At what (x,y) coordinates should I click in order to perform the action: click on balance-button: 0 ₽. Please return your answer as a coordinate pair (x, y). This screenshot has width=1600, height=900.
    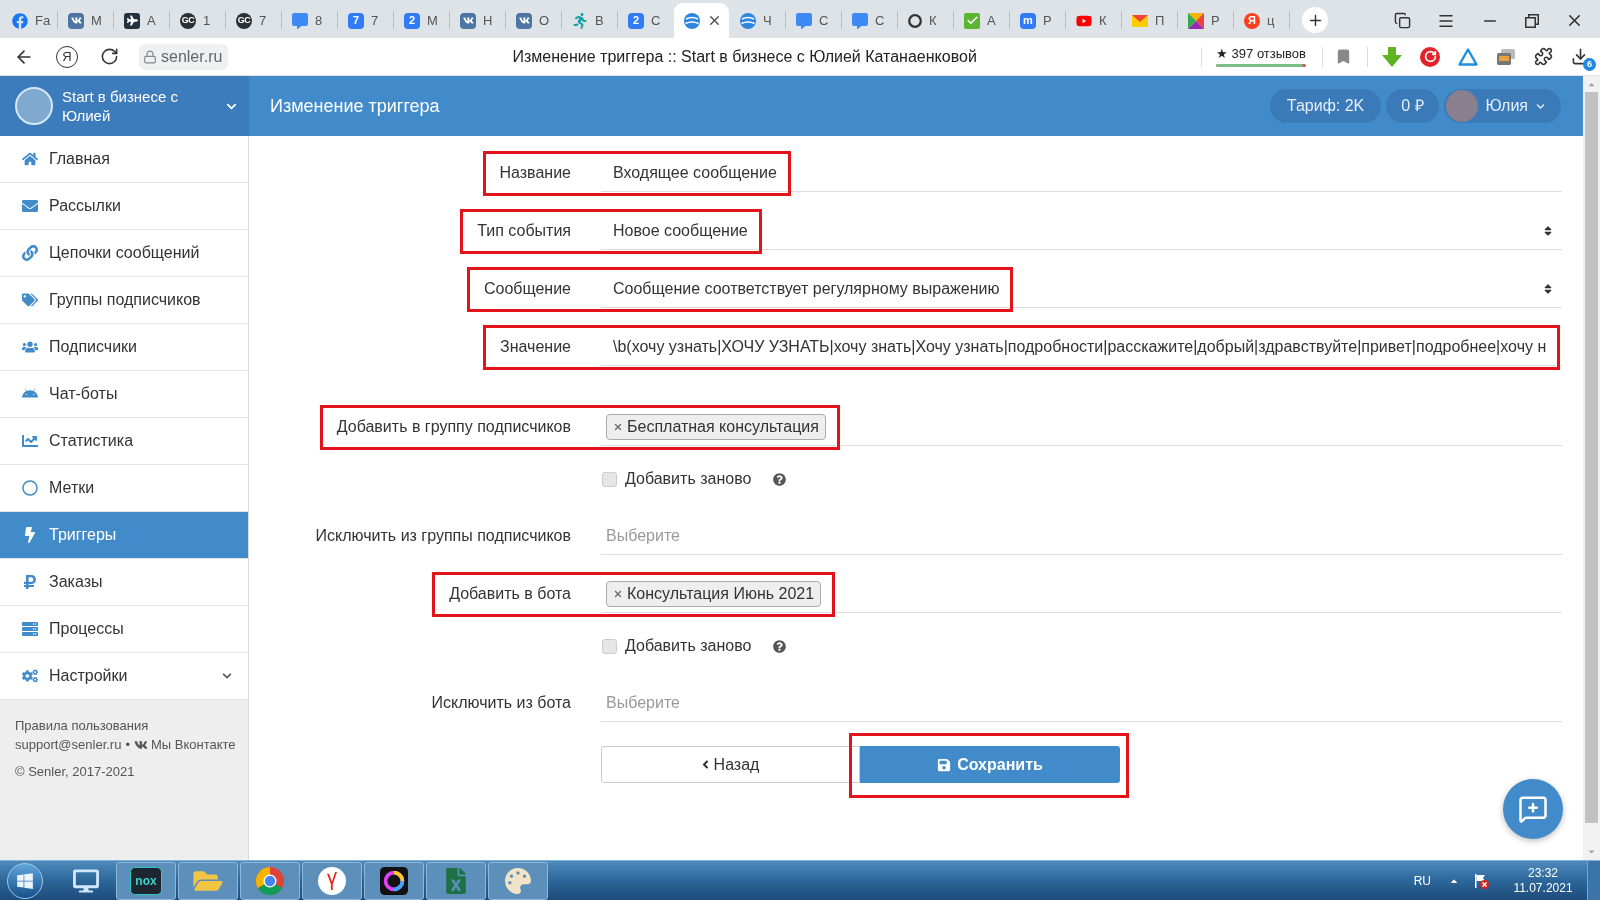
    Looking at the image, I should click on (1412, 106).